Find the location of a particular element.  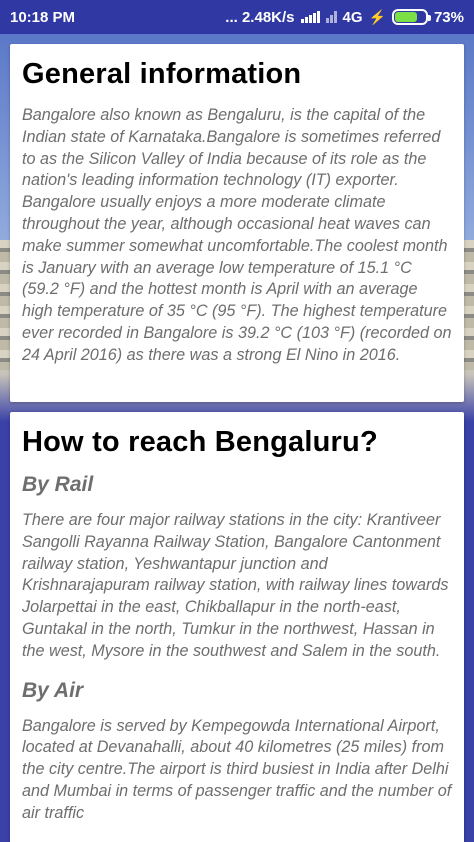

battery-percent: 73% is located at coordinates (448, 17).